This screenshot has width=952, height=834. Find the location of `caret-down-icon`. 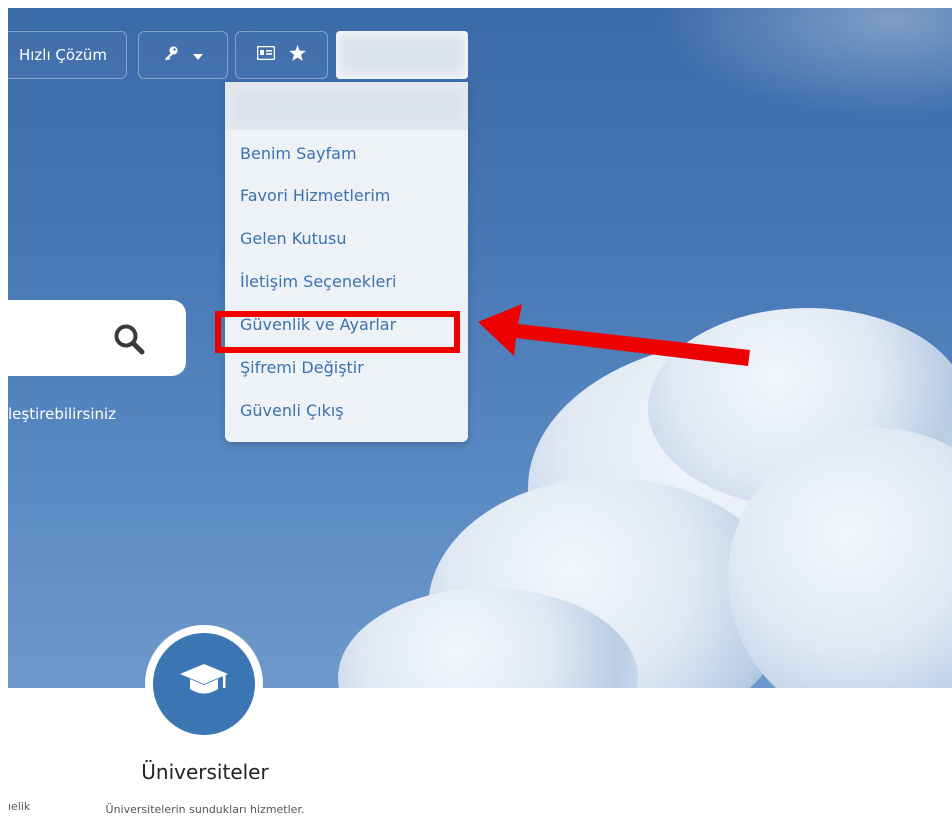

caret-down-icon is located at coordinates (198, 55).